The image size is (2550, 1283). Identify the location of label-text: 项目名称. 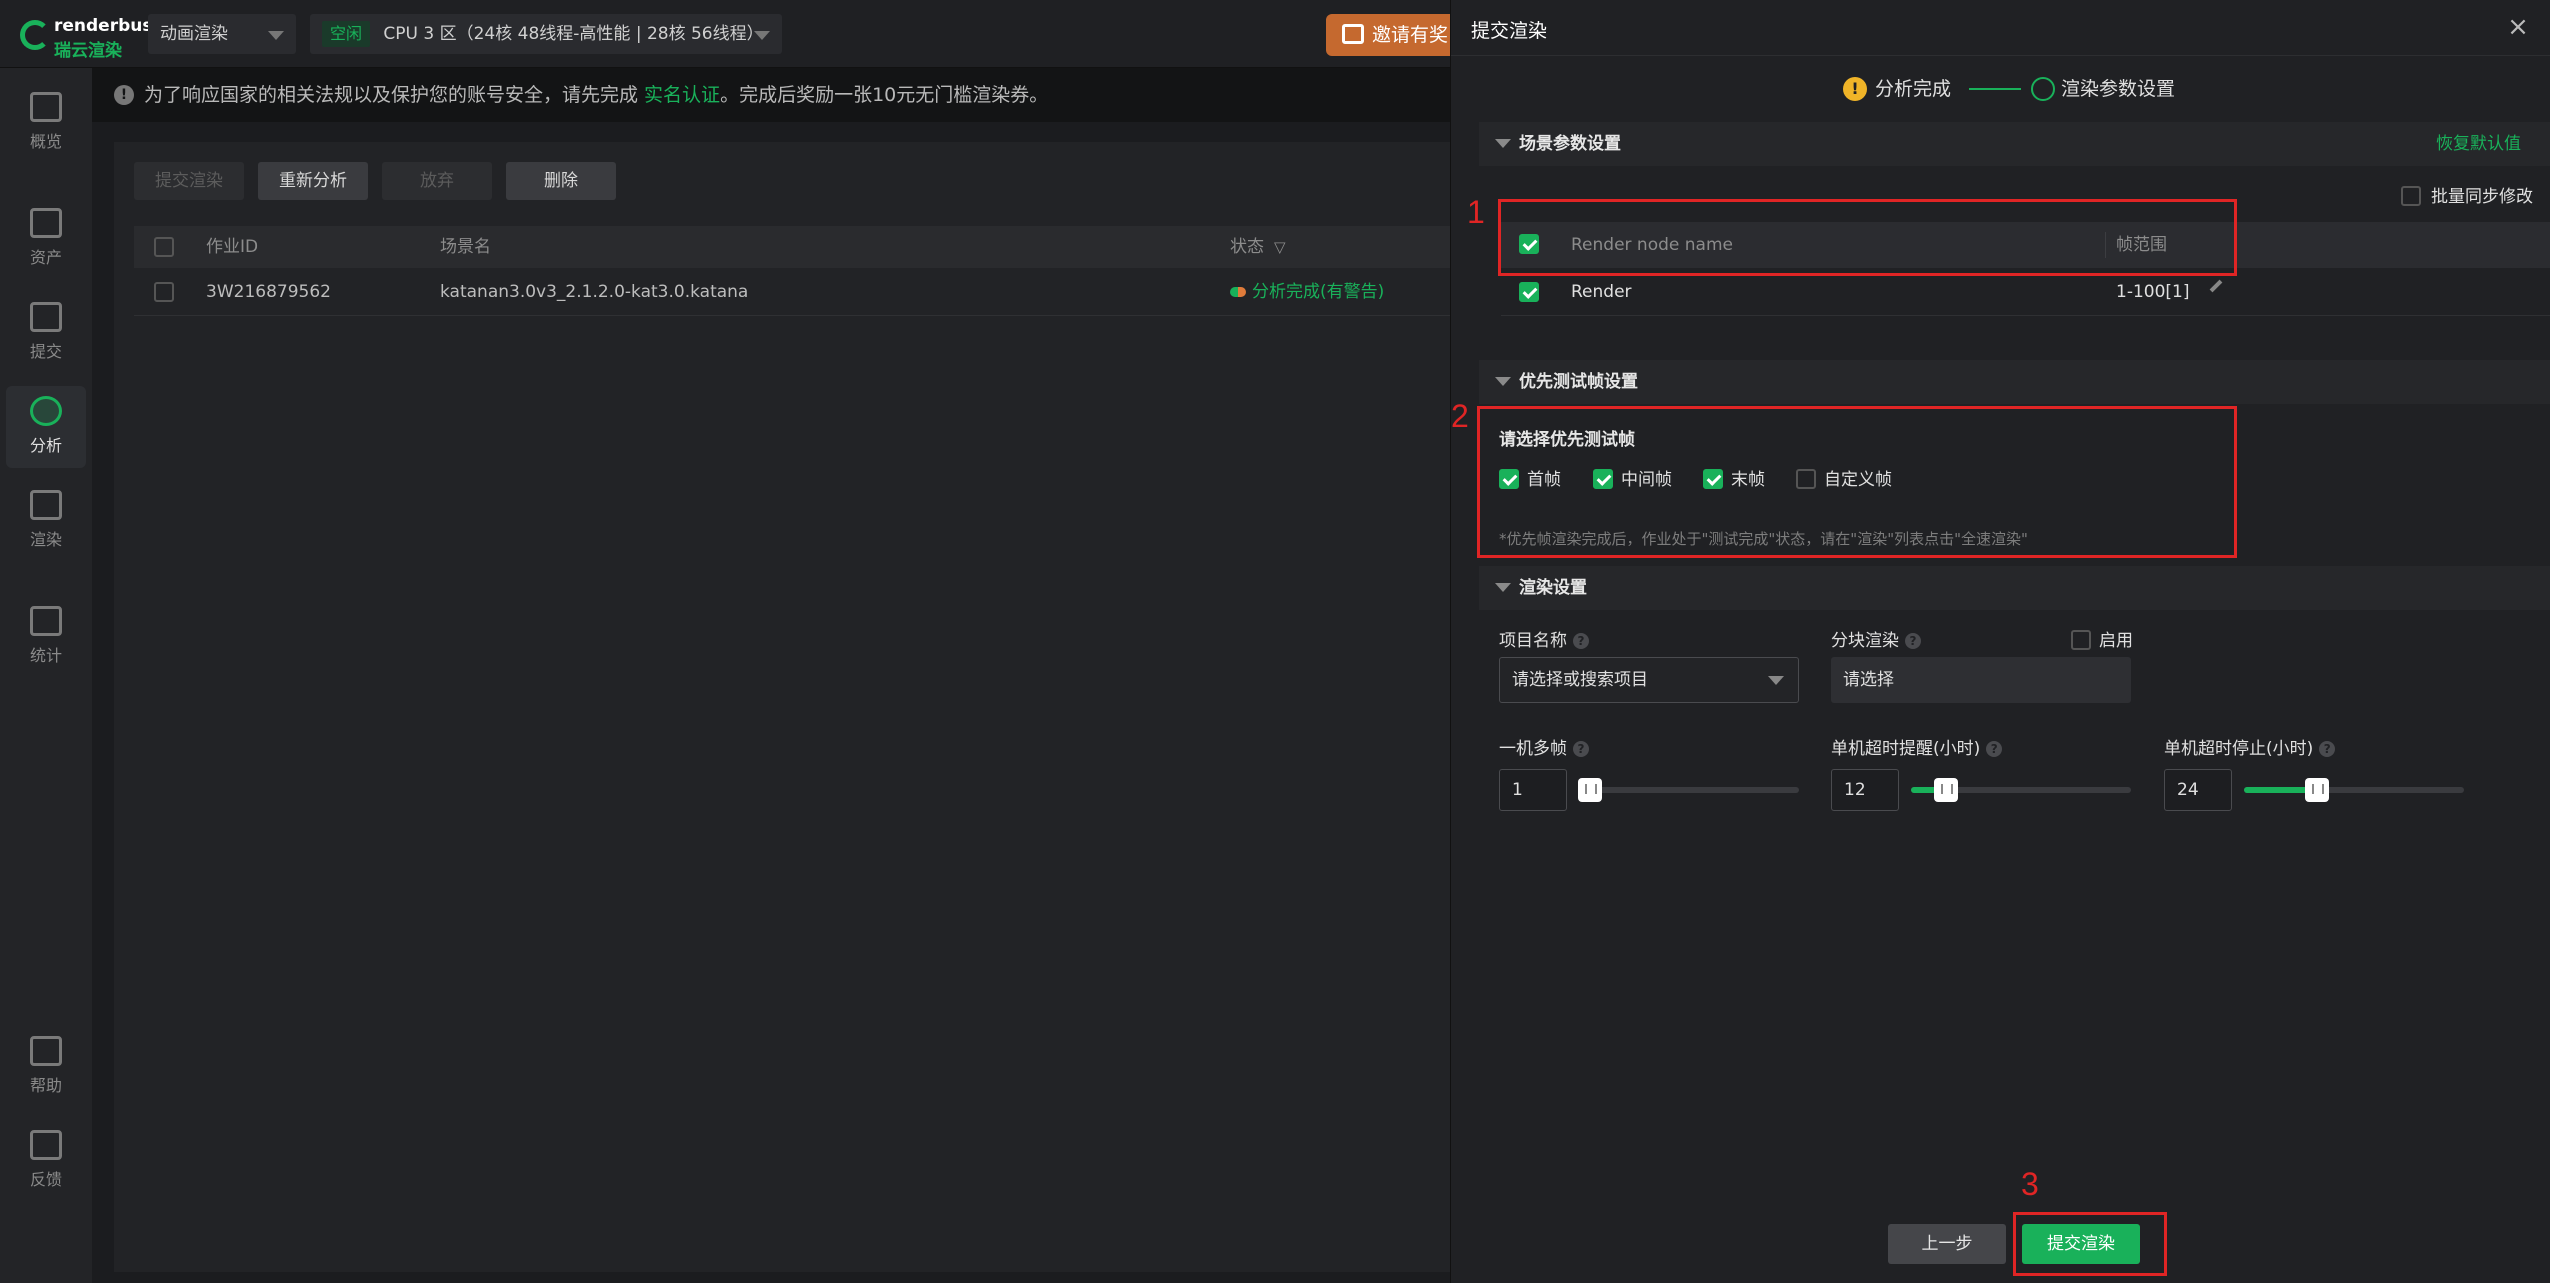
(1533, 641).